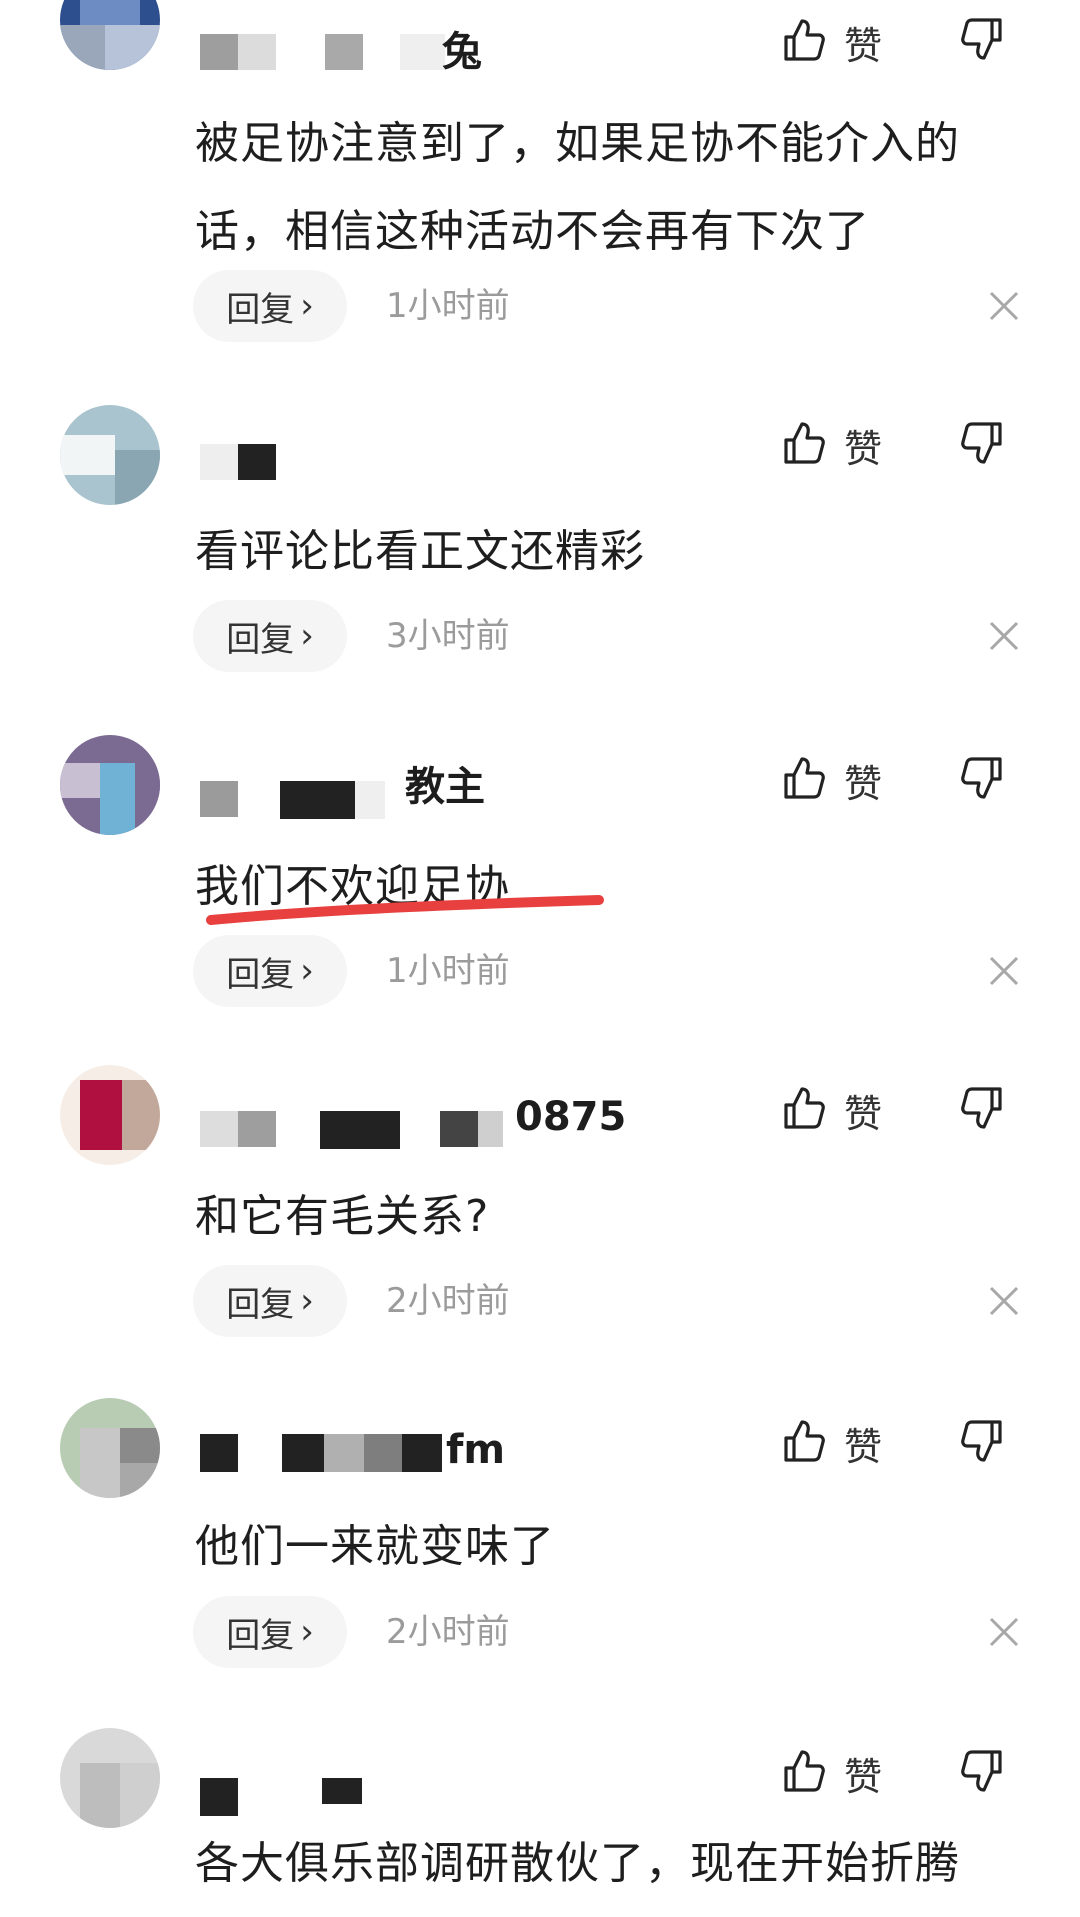 This screenshot has width=1080, height=1917. Describe the element at coordinates (448, 636) in the screenshot. I see `timestamp: 3小时前` at that location.